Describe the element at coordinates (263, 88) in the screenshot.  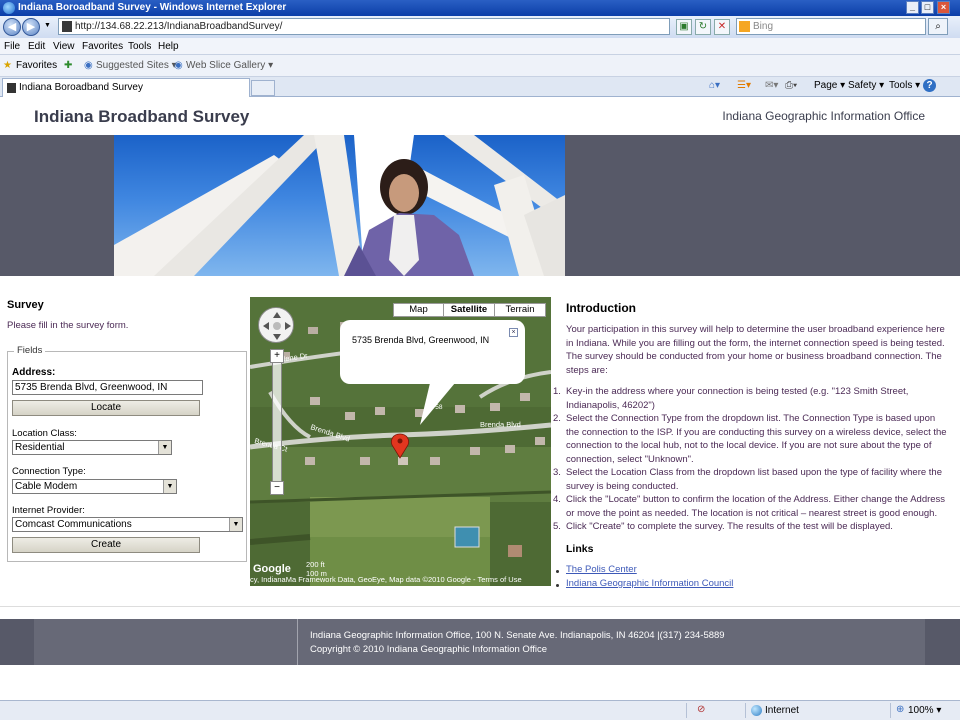
I see `new-tab-button` at that location.